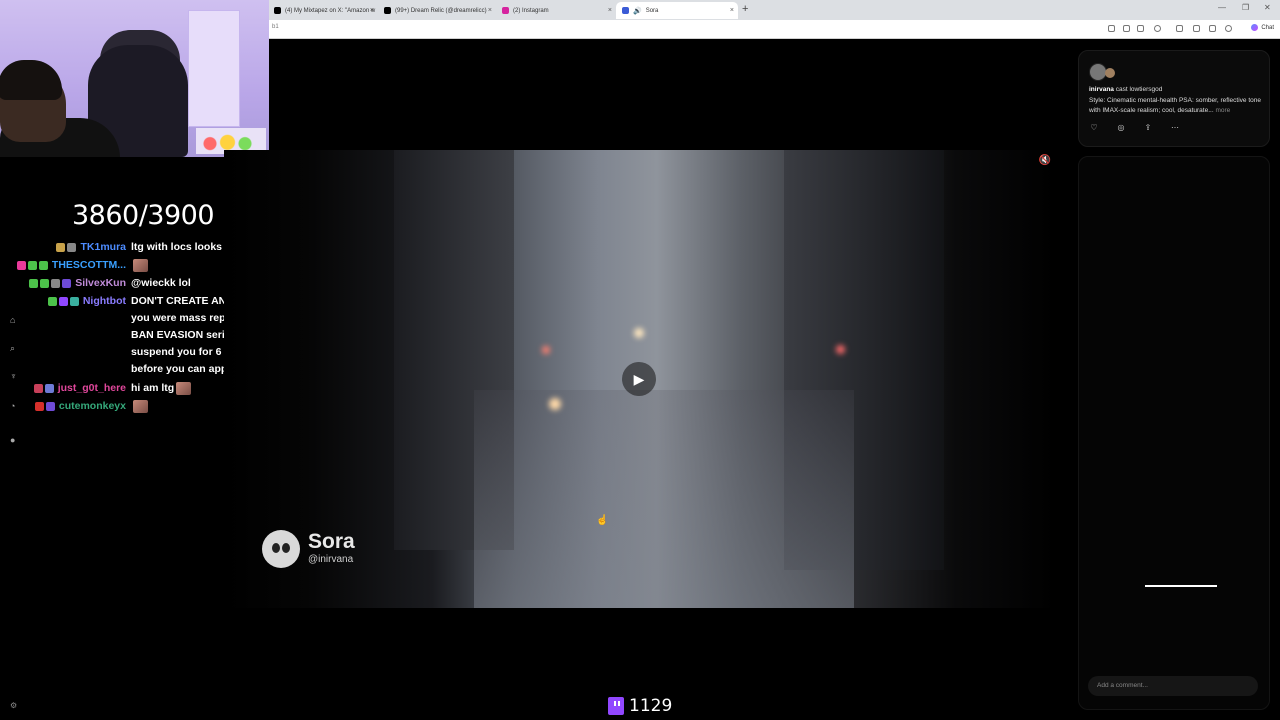 The width and height of the screenshot is (1280, 720). What do you see at coordinates (65, 335) in the screenshot?
I see `chat-message-header: Nightbot` at bounding box center [65, 335].